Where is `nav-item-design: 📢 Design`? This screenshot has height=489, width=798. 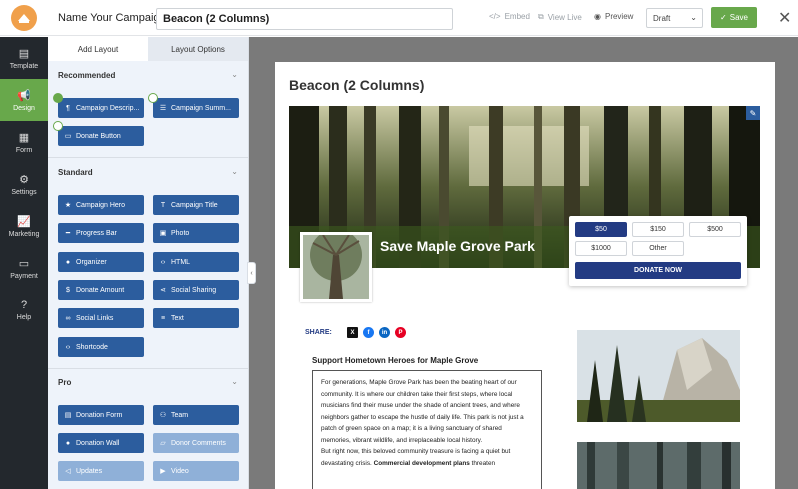 nav-item-design: 📢 Design is located at coordinates (24, 100).